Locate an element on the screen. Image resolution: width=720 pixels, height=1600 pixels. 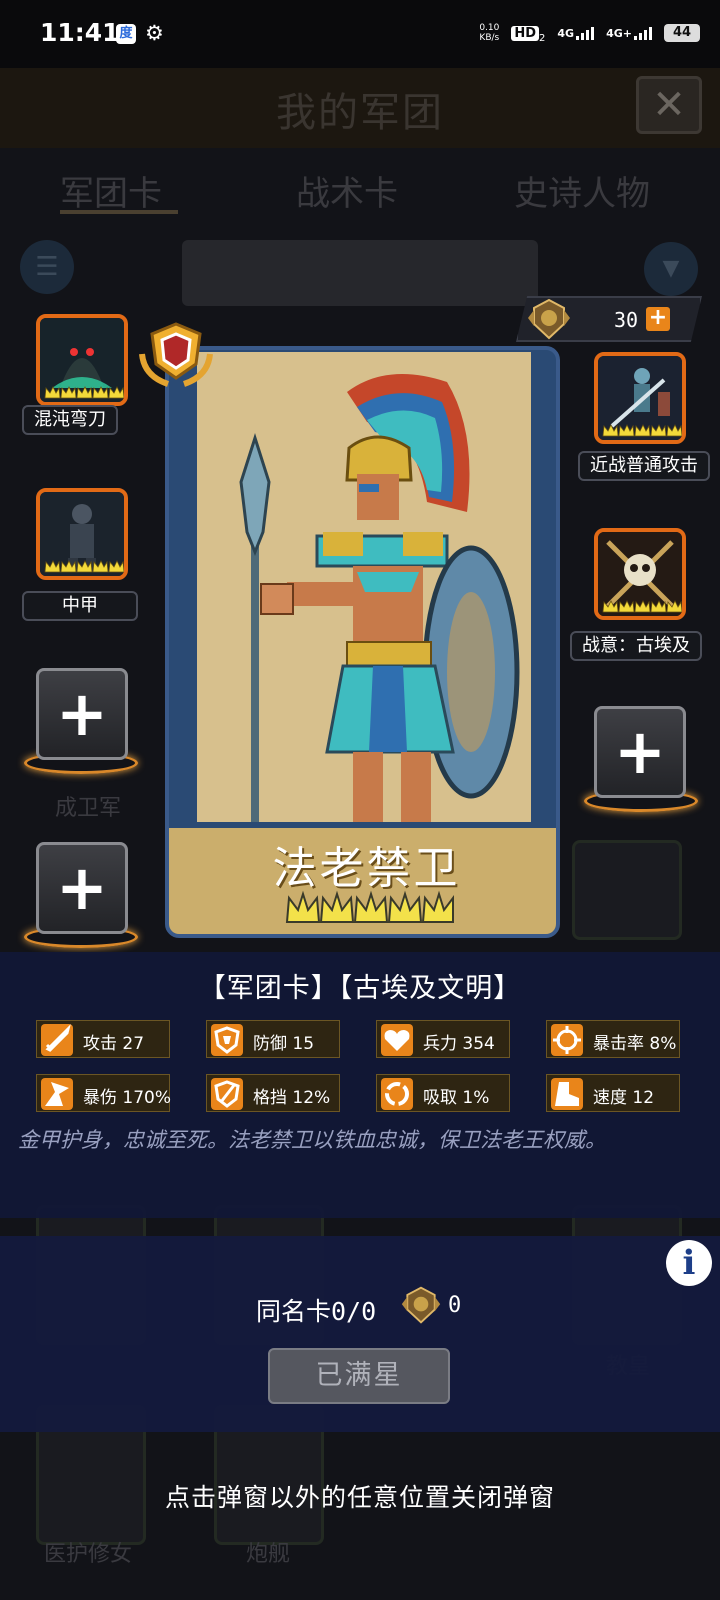
duplicate-count-text: 同名卡0/0 is located at coordinates (316, 1311).